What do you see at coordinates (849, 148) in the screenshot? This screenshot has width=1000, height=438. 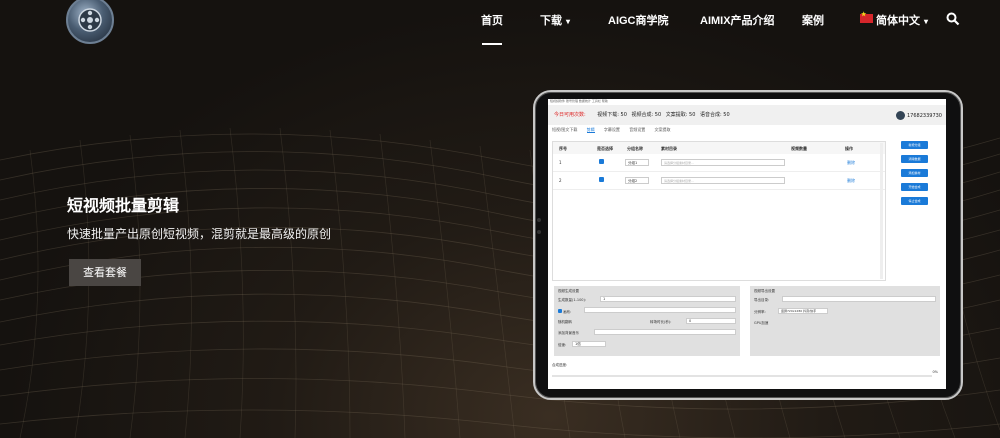 I see `col-action: 操作` at bounding box center [849, 148].